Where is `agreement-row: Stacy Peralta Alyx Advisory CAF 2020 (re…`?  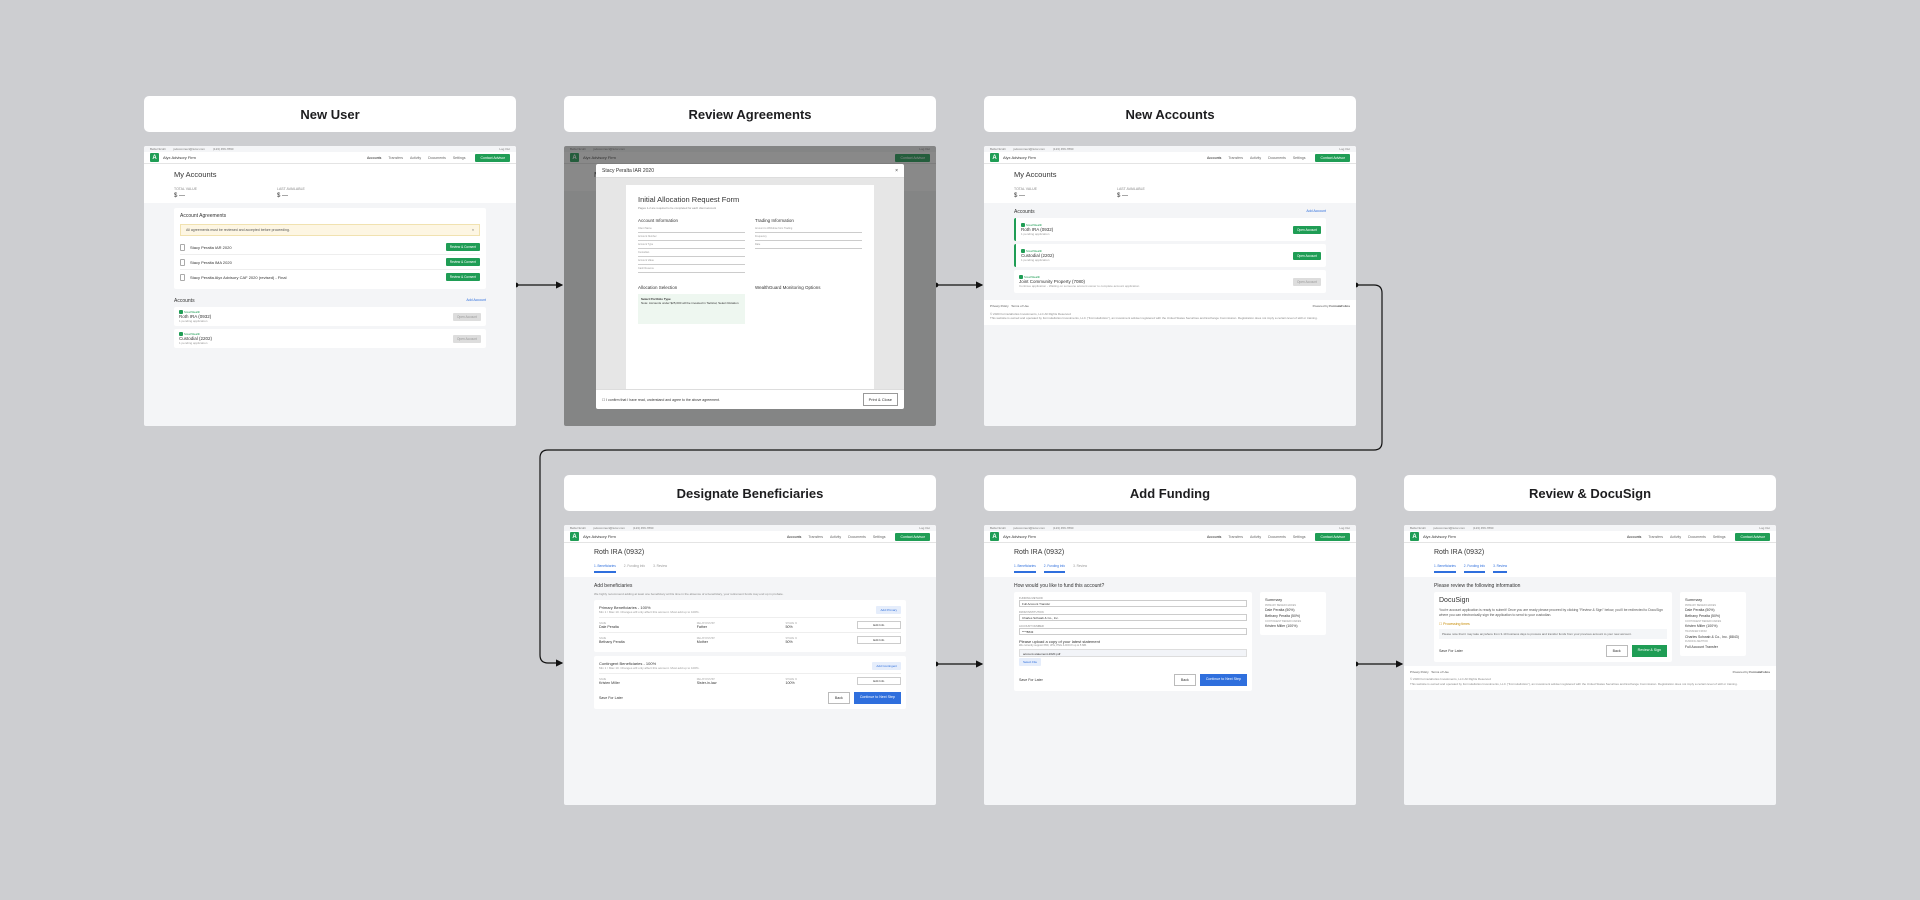
agreement-row: Stacy Peralta Alyx Advisory CAF 2020 (re… is located at coordinates (330, 277).